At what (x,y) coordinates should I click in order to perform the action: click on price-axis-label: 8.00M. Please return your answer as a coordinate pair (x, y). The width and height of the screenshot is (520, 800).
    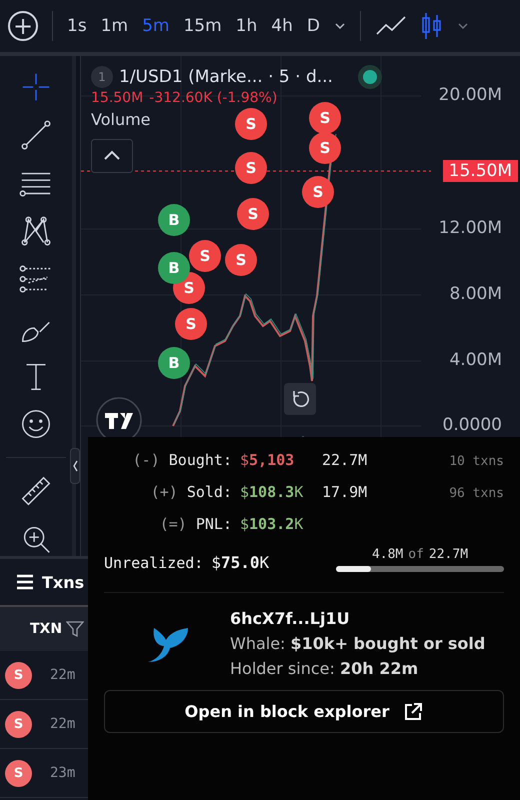
    Looking at the image, I should click on (475, 294).